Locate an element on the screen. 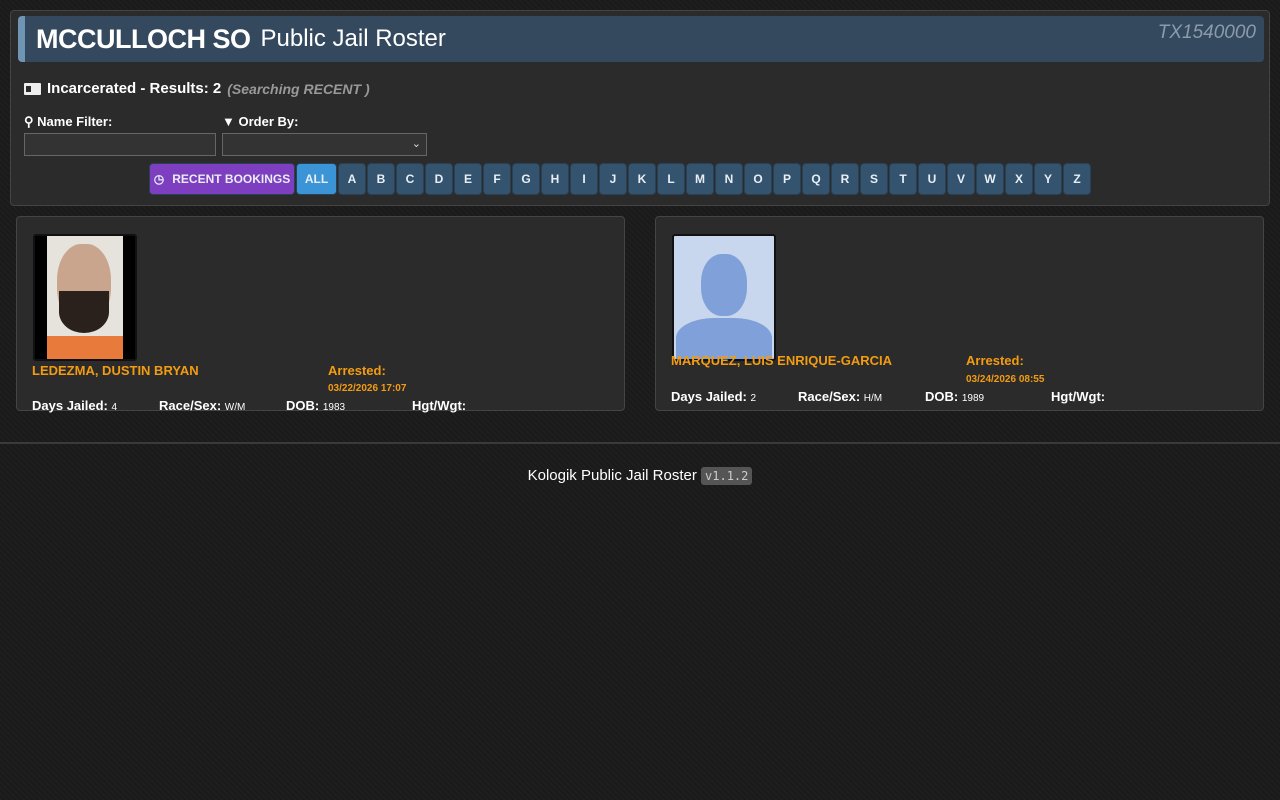 The image size is (1280, 800). search-icon: ⚲ is located at coordinates (29, 121).